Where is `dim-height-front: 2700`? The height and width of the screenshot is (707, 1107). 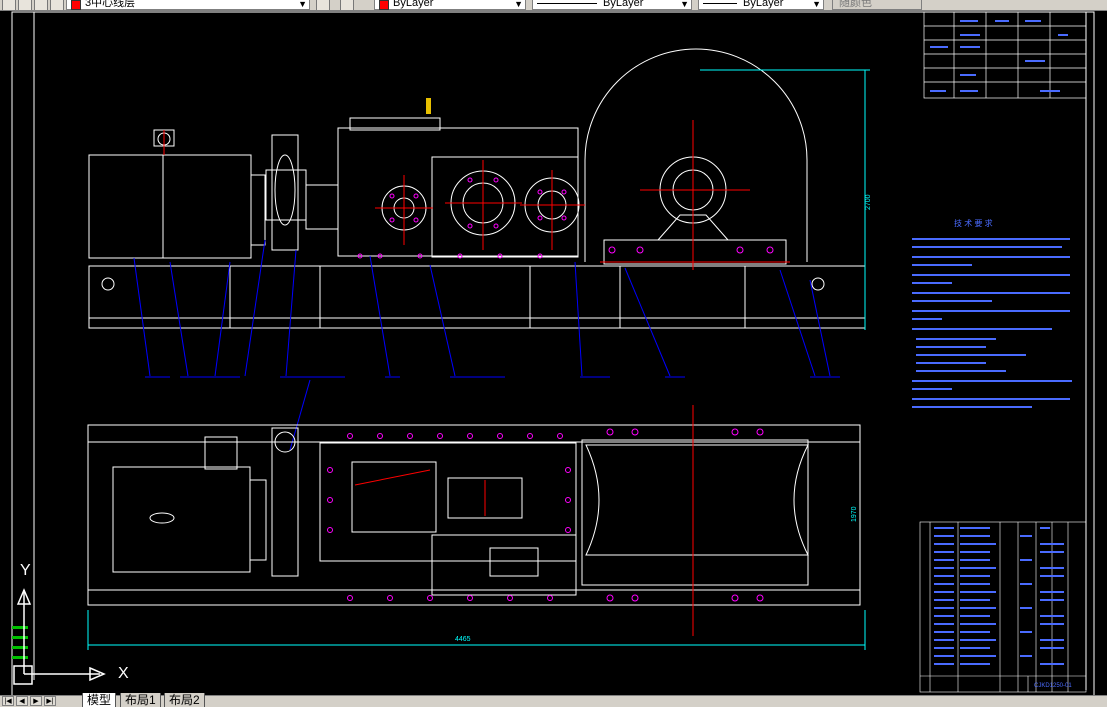 dim-height-front: 2700 is located at coordinates (868, 202).